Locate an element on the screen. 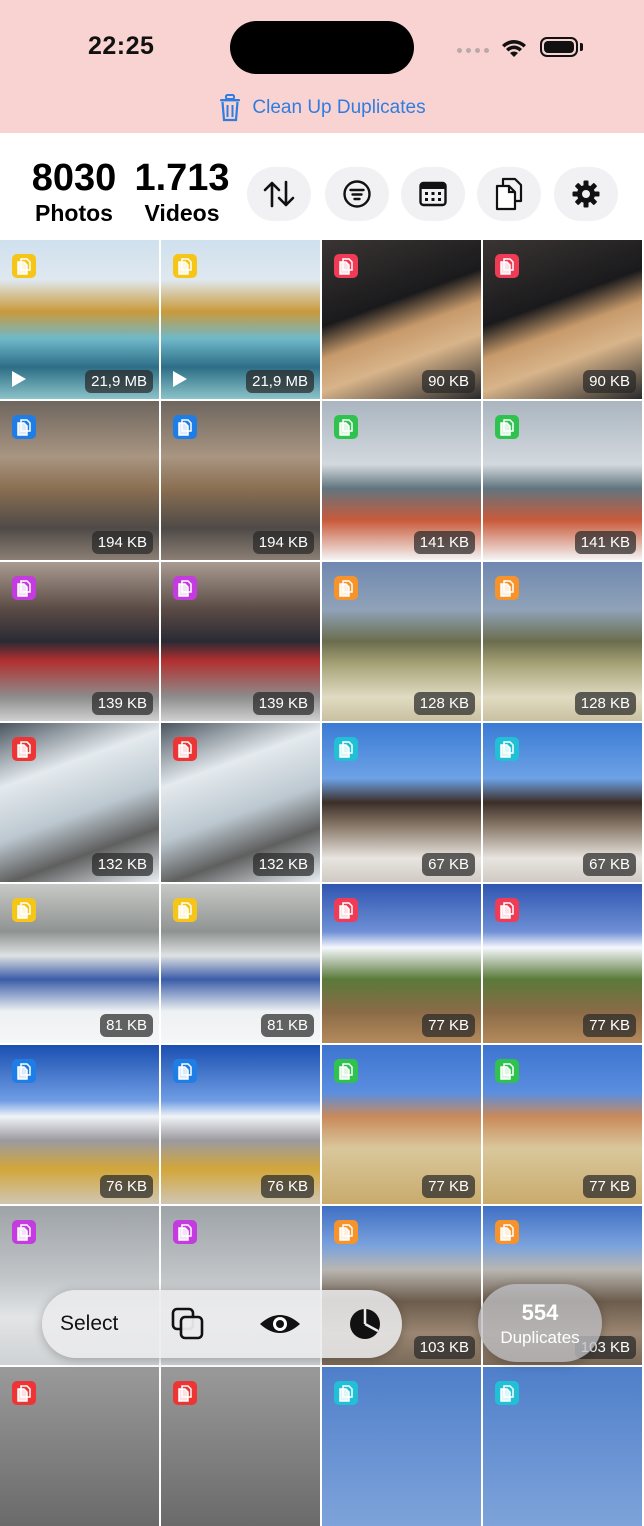 The image size is (644, 1526). photos-count: 8030 is located at coordinates (74, 178).